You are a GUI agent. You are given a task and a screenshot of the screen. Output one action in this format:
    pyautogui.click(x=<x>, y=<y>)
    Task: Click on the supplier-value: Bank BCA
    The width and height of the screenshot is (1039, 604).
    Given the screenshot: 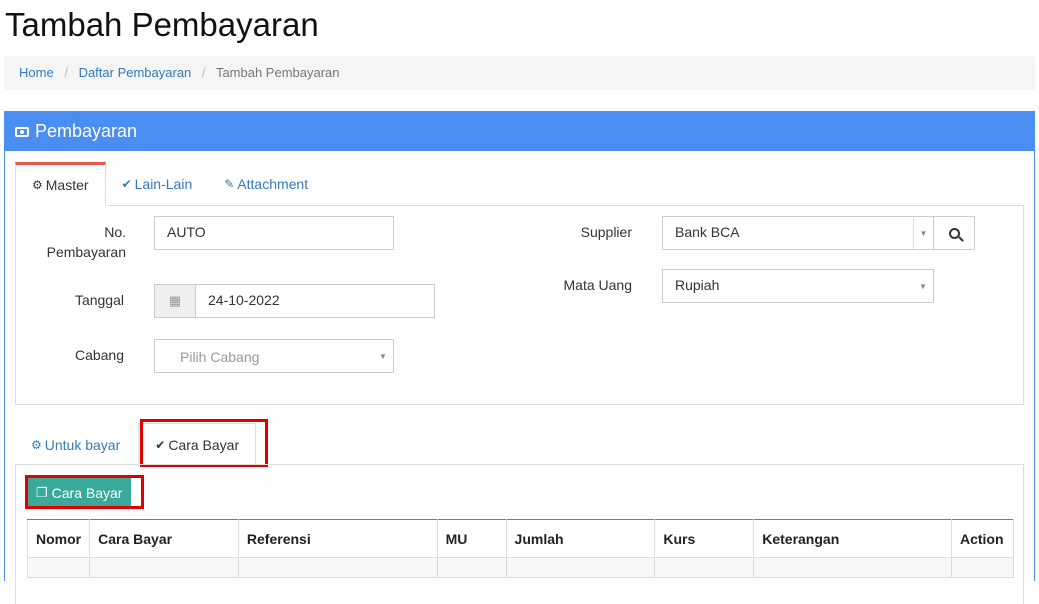 What is the action you would take?
    pyautogui.click(x=707, y=232)
    